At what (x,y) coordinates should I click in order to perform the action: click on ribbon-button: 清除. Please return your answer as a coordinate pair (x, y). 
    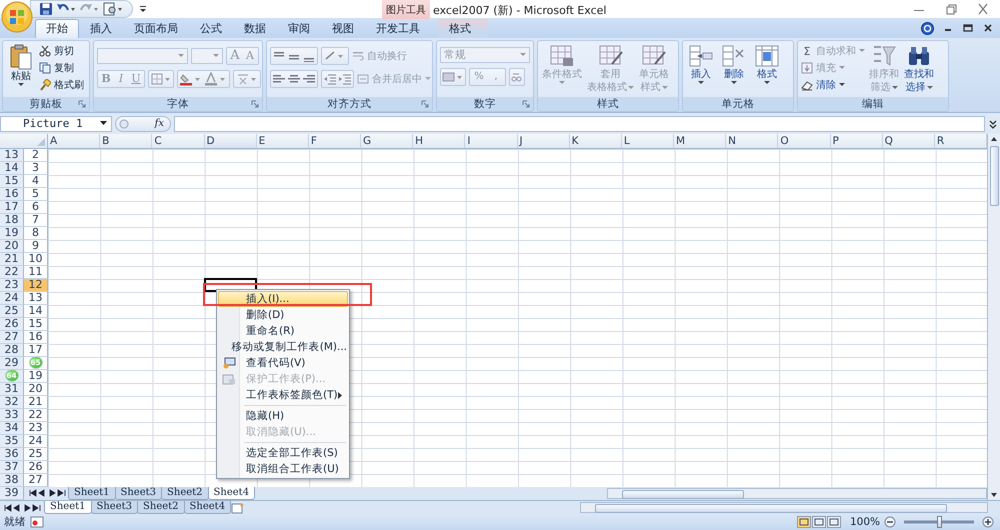
    Looking at the image, I should click on (833, 85).